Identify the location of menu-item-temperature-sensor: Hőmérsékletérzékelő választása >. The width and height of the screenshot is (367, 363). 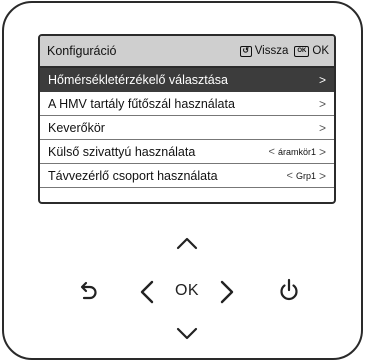
(187, 80).